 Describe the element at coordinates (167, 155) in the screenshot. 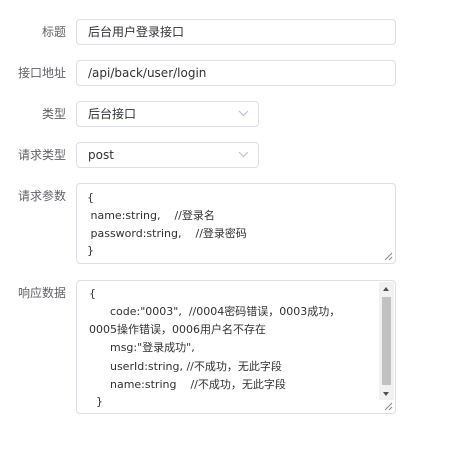

I see `method-select: post` at that location.